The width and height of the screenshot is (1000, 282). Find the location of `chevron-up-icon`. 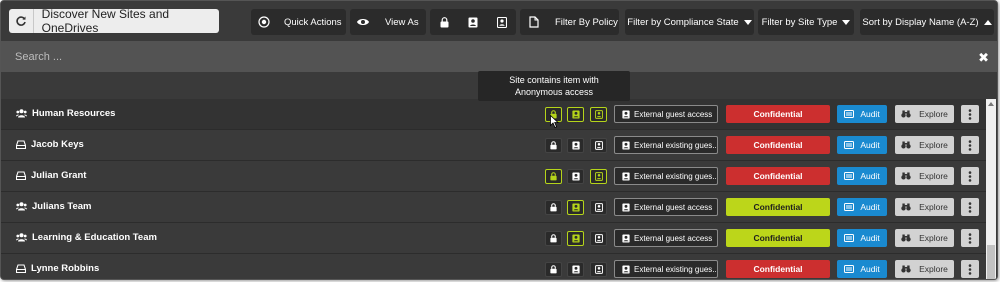

chevron-up-icon is located at coordinates (987, 22).